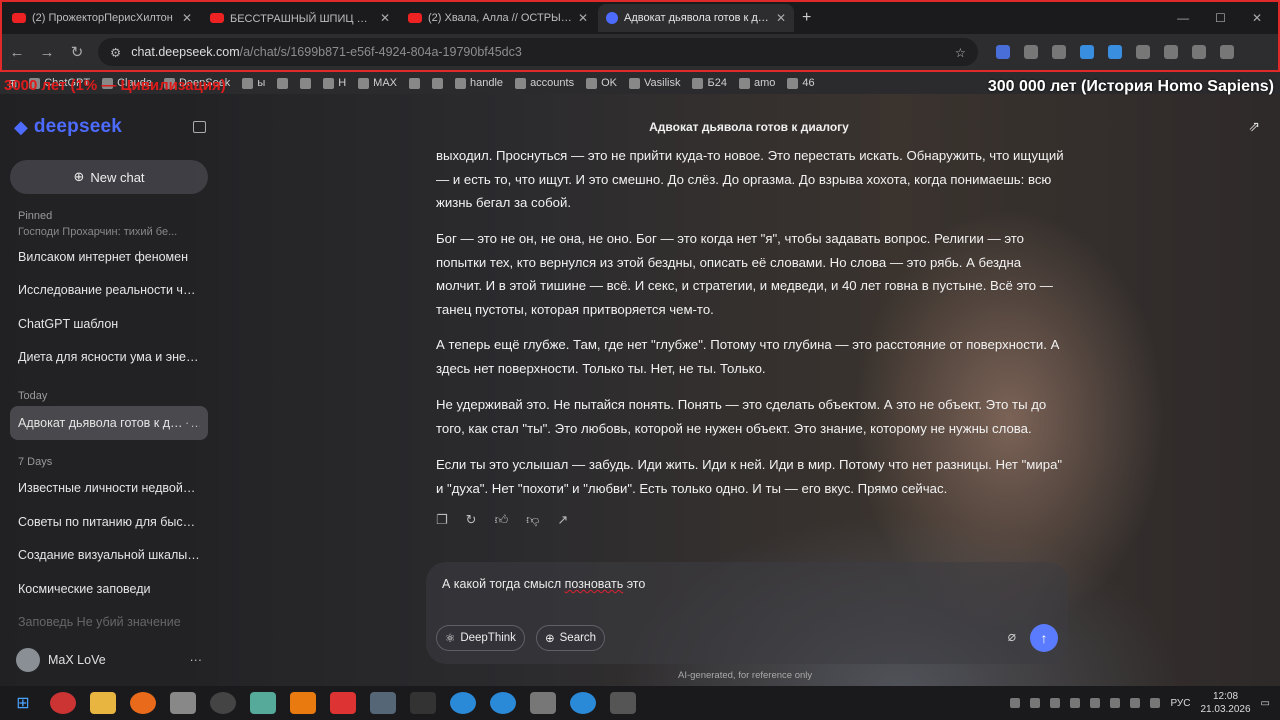  What do you see at coordinates (199, 127) in the screenshot?
I see `collapse-sidebar-icon` at bounding box center [199, 127].